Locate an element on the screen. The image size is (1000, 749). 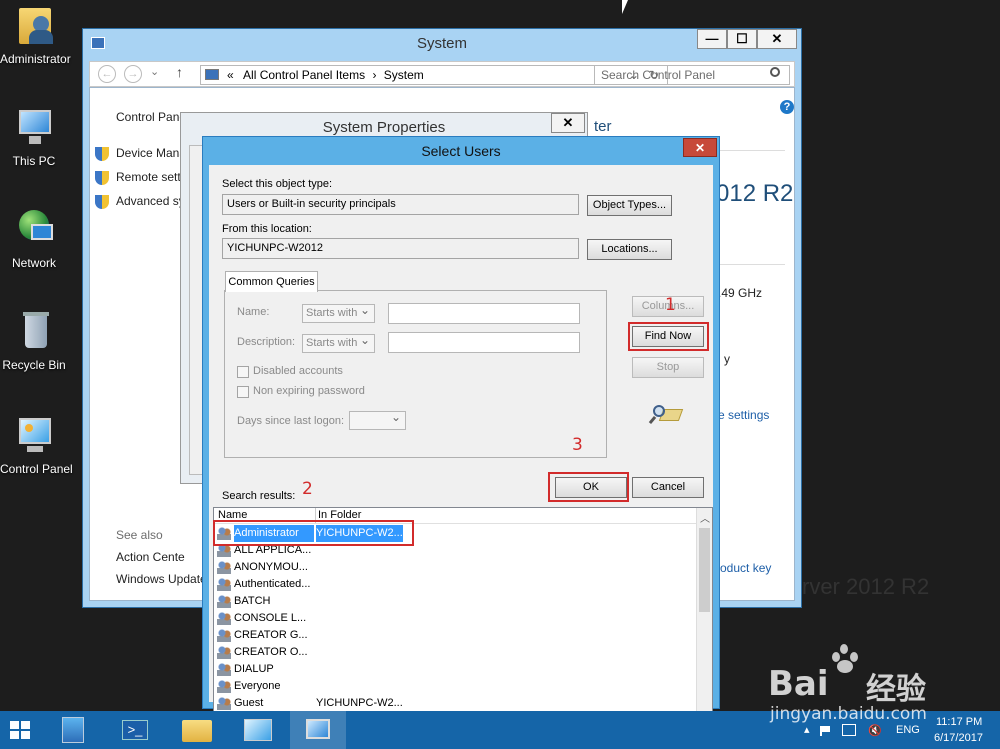
help-icon: ? is located at coordinates (787, 107).